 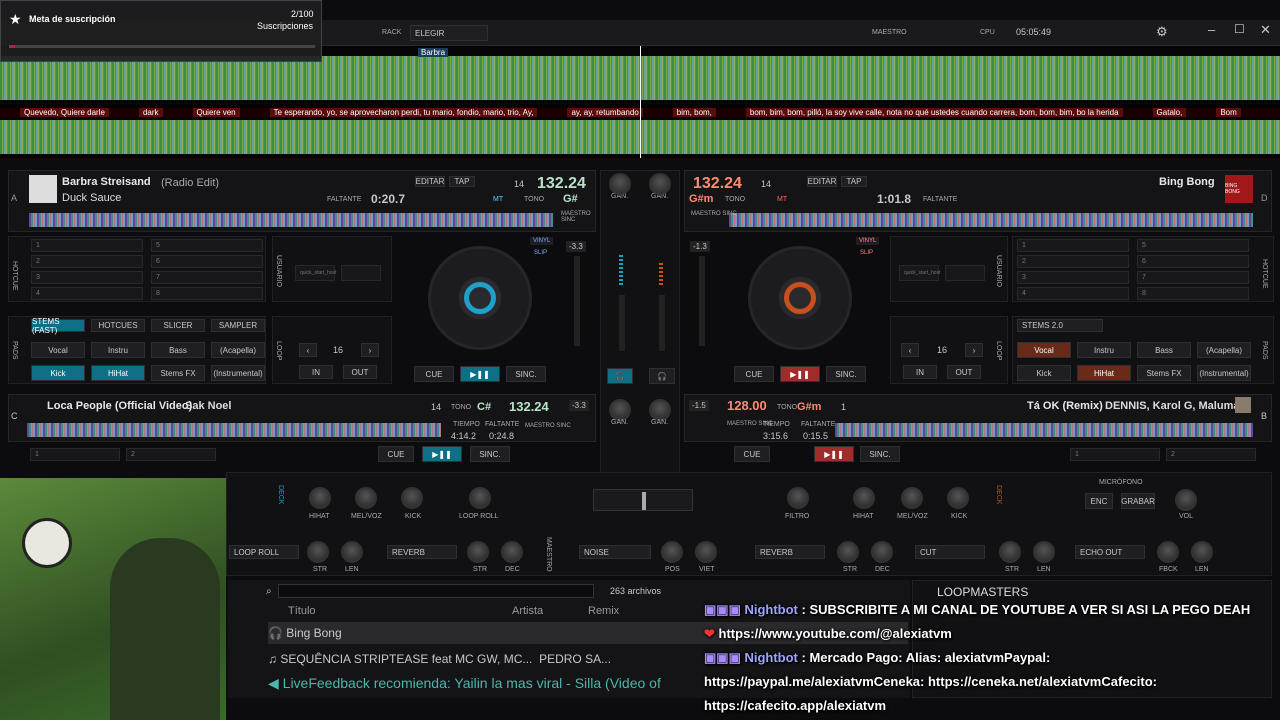 I want to click on volume-fader-a, so click(x=622, y=323).